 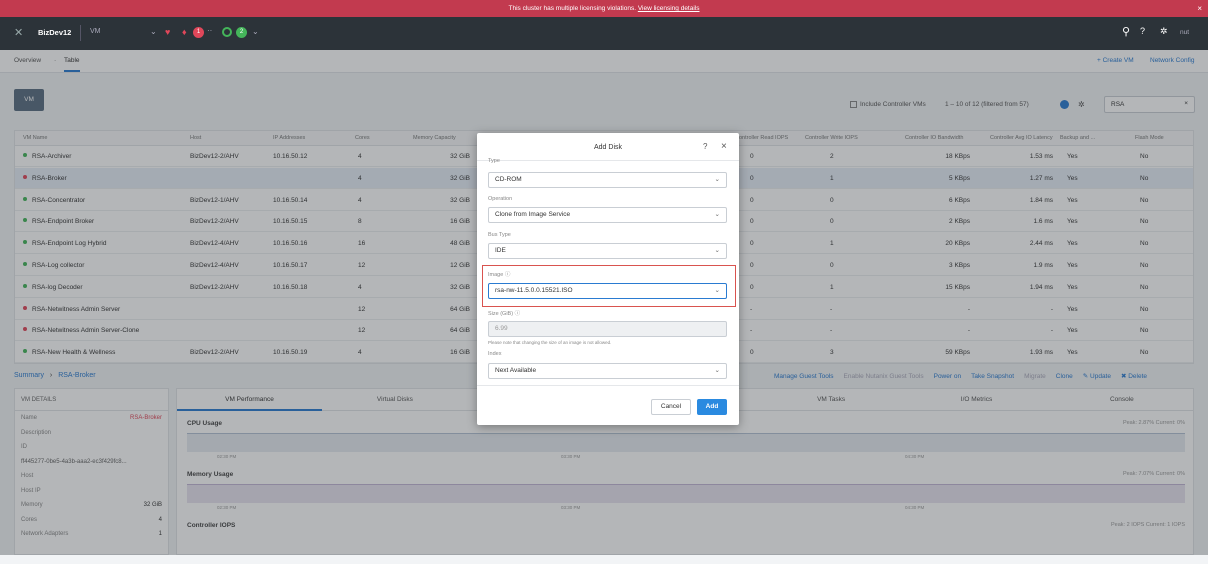 What do you see at coordinates (607, 180) in the screenshot?
I see `type-select: CD-ROM ⌄` at bounding box center [607, 180].